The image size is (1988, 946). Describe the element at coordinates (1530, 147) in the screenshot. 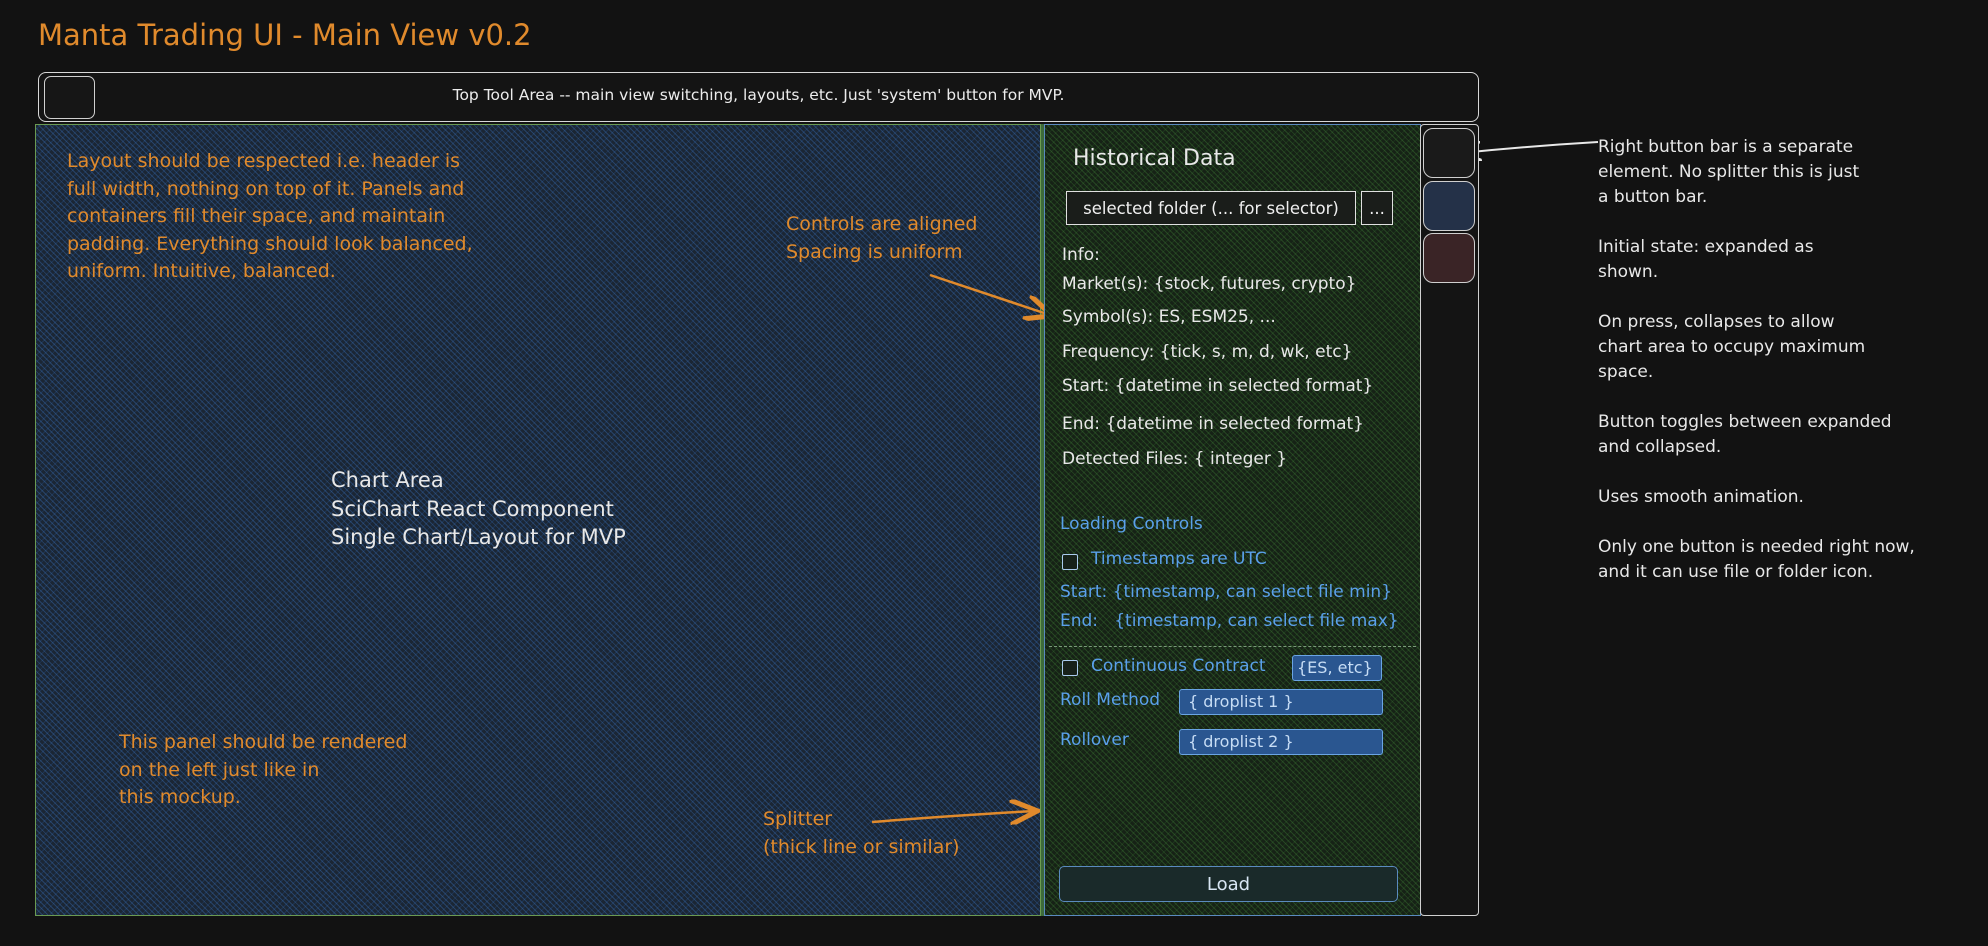

I see `button-bar-arrow` at that location.